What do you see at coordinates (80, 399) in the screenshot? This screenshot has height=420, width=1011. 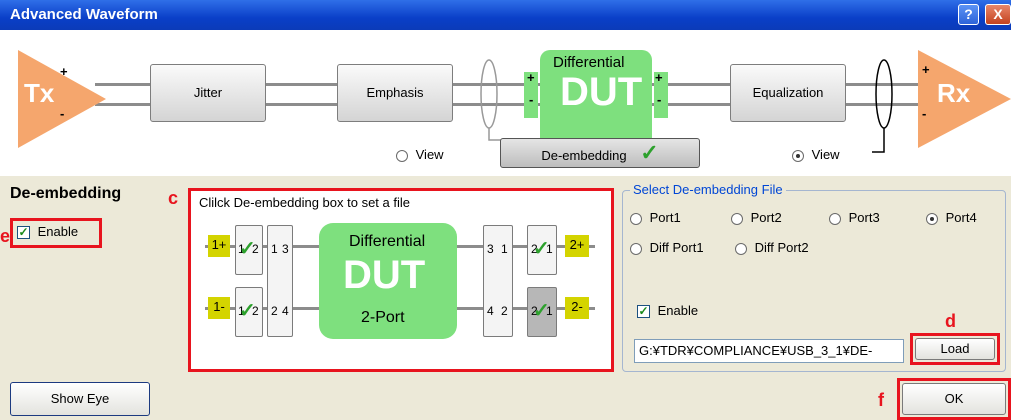 I see `show-eye-button: Show Eye` at bounding box center [80, 399].